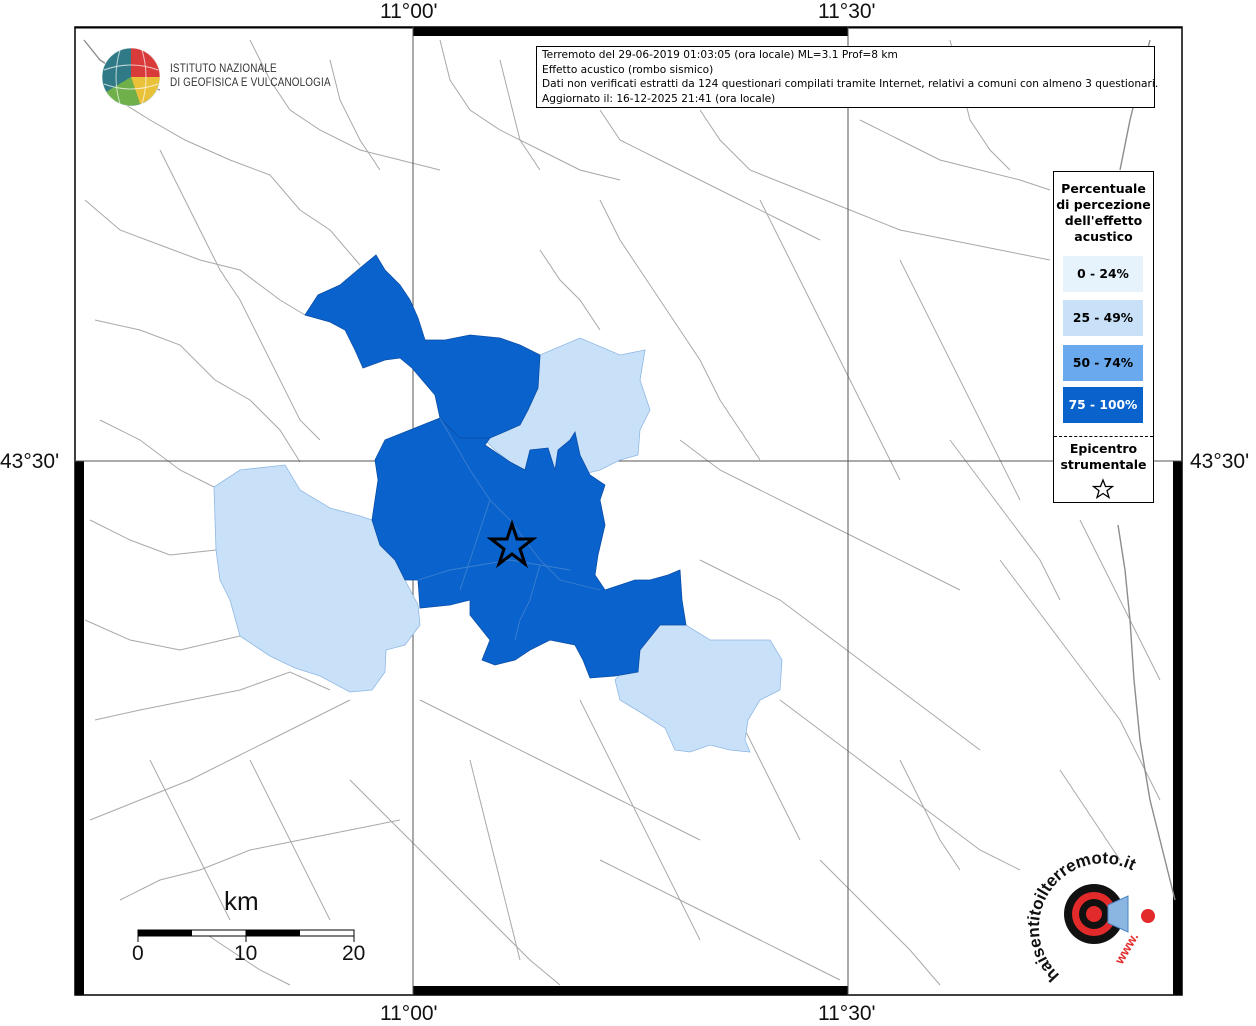 The image size is (1256, 1026). Describe the element at coordinates (847, 11) in the screenshot. I see `coord-top-right: 11°30'` at that location.